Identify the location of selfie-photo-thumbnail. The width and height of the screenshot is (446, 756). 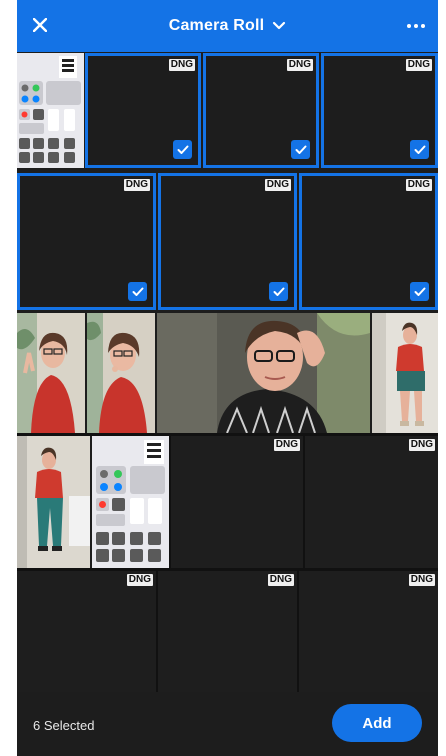
(263, 373).